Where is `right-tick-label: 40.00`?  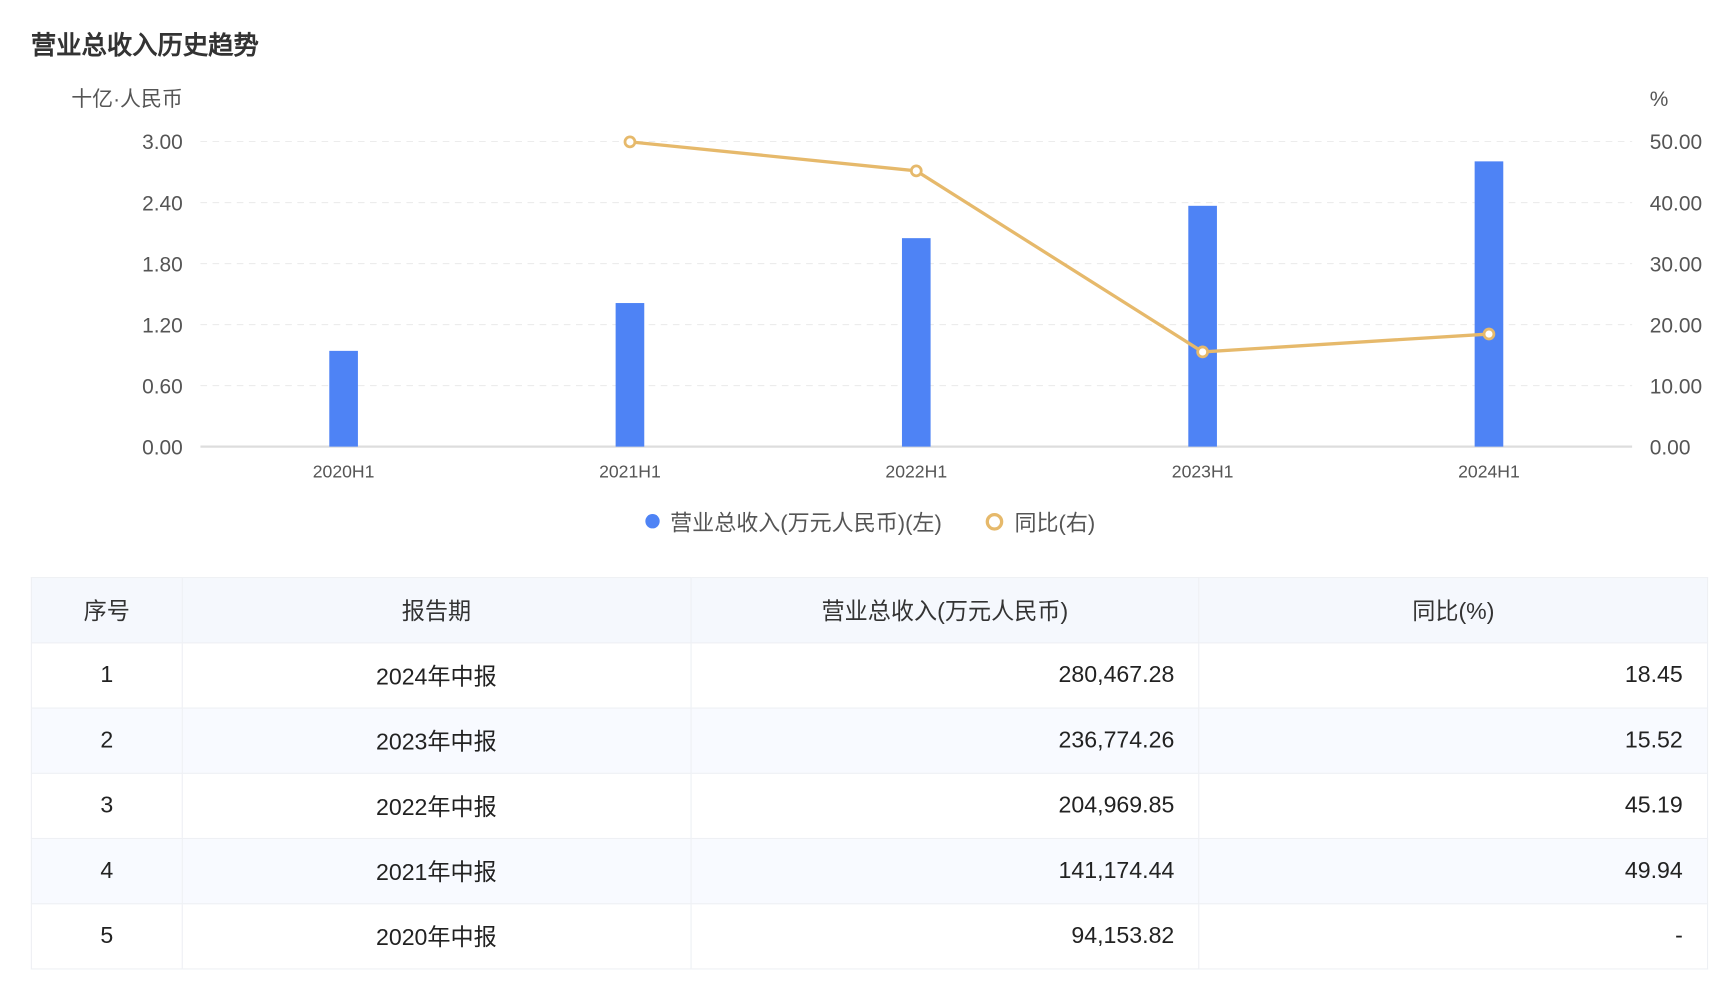 right-tick-label: 40.00 is located at coordinates (1676, 203).